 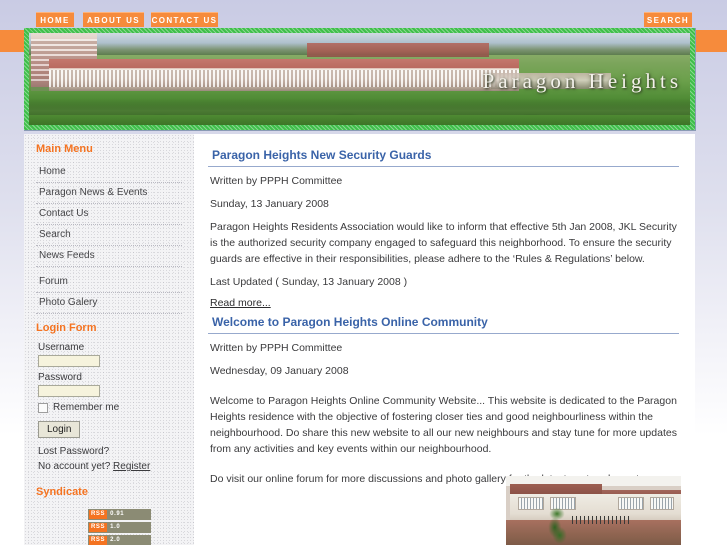 I want to click on banner-photo-field, so click(x=359, y=120).